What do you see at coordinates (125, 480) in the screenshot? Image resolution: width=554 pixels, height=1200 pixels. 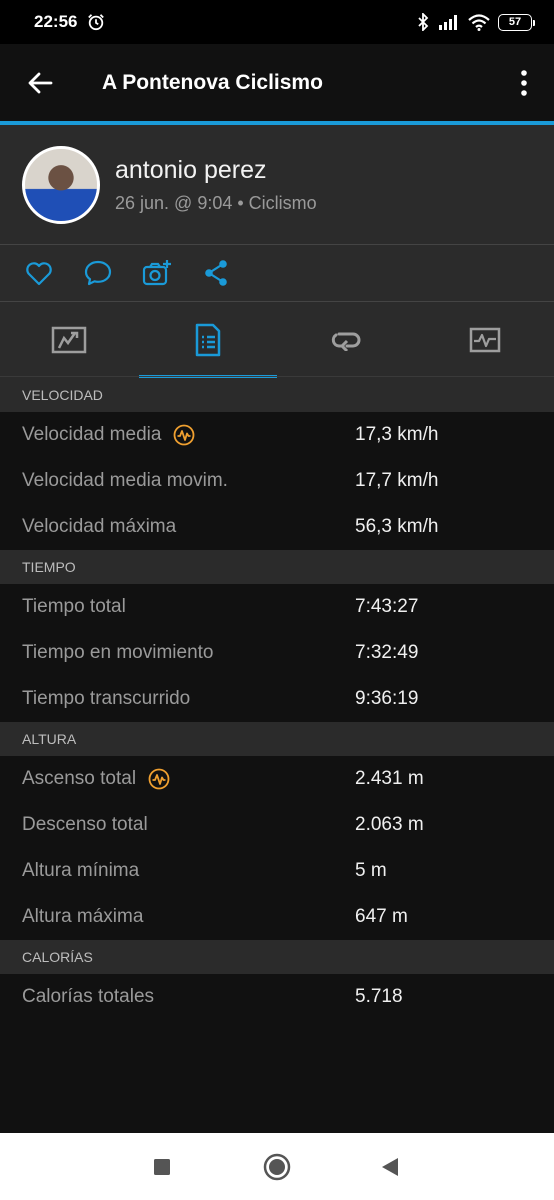 I see `stat-label-text: Velocidad media movim.` at bounding box center [125, 480].